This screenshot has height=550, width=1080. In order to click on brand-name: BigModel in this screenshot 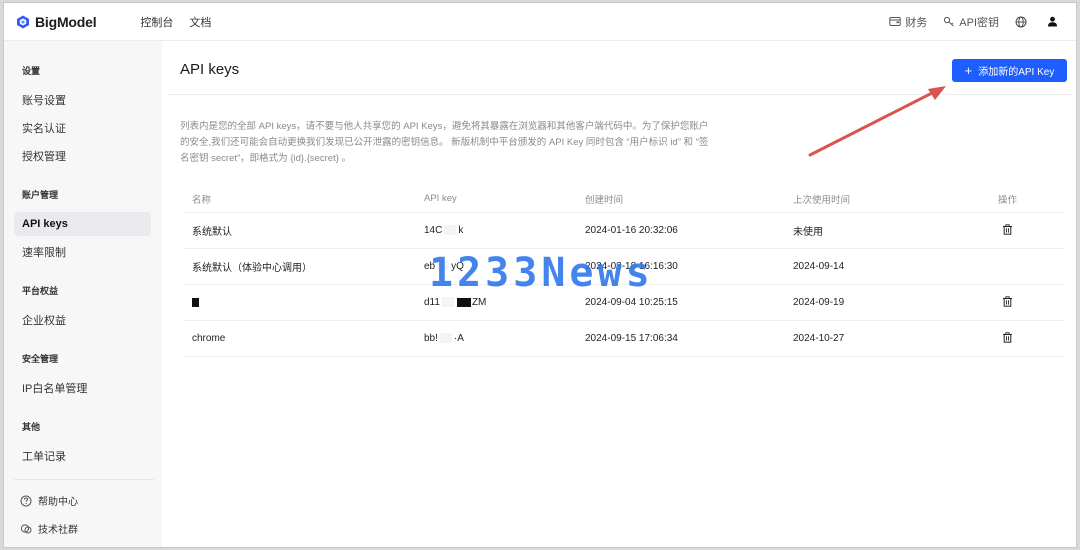, I will do `click(66, 21)`.